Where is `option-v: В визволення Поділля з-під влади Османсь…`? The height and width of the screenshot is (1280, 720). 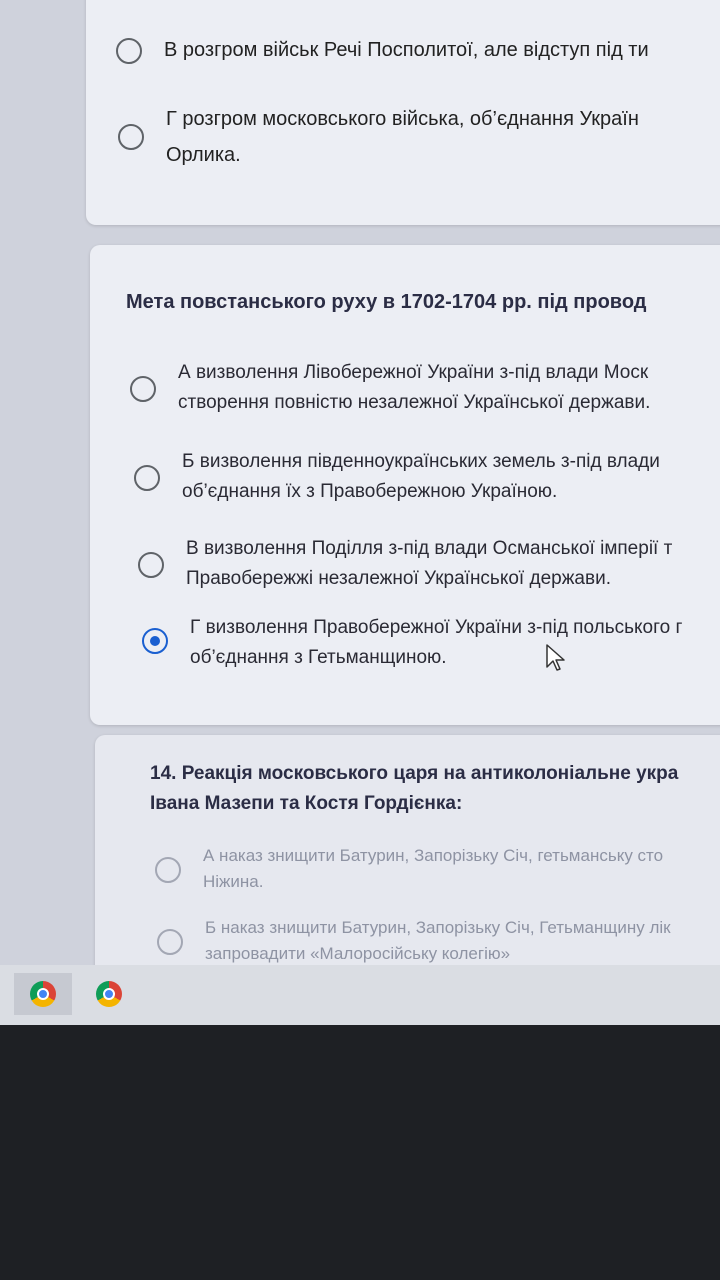 option-v: В визволення Поділля з-під влади Османсь… is located at coordinates (405, 564).